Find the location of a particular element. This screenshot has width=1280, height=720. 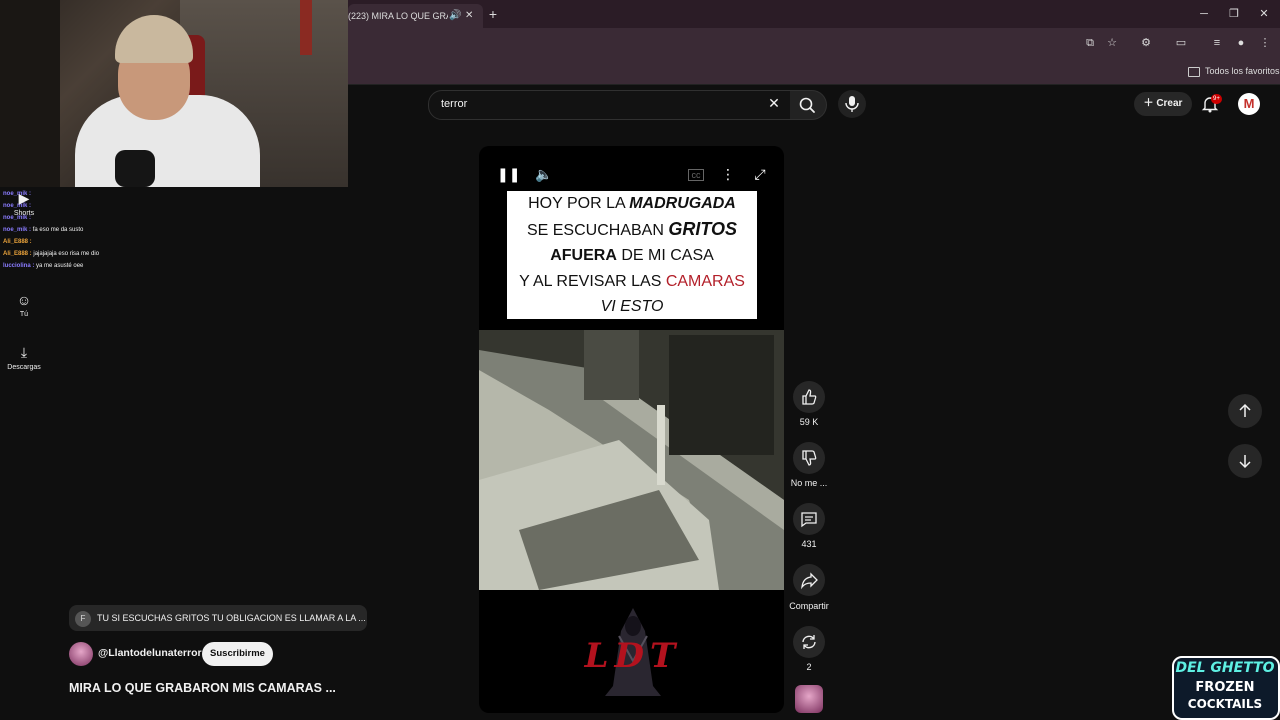

channel-avatar is located at coordinates (81, 654).